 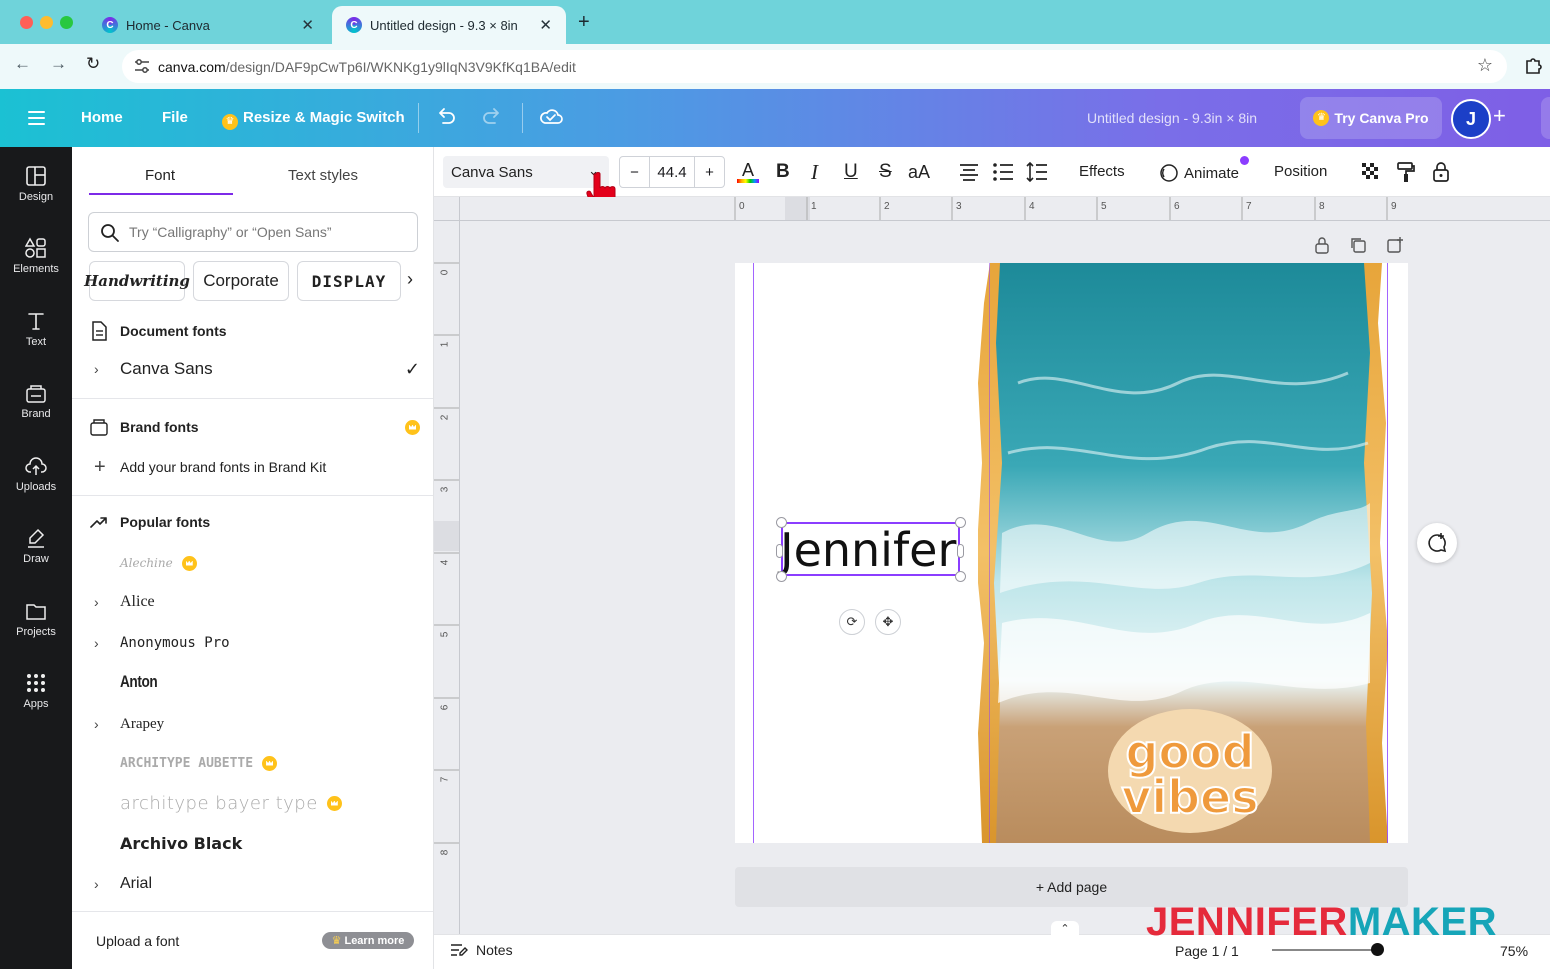 What do you see at coordinates (748, 172) in the screenshot?
I see `text-color-button: A` at bounding box center [748, 172].